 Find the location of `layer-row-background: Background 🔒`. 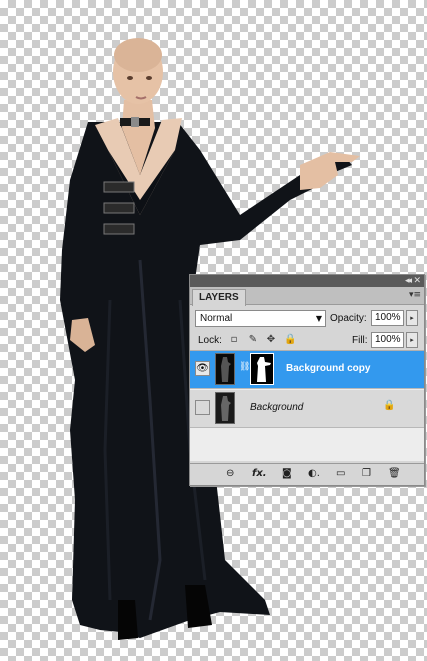

layer-row-background: Background 🔒 is located at coordinates (307, 409).